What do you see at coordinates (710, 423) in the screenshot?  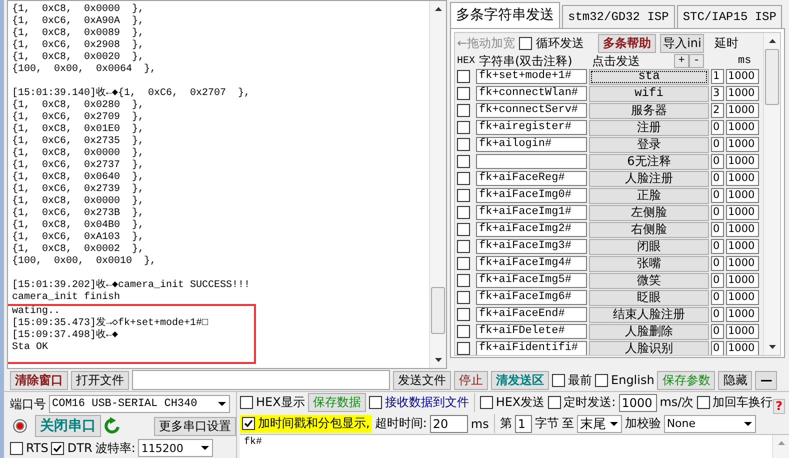 I see `dropdown: None` at bounding box center [710, 423].